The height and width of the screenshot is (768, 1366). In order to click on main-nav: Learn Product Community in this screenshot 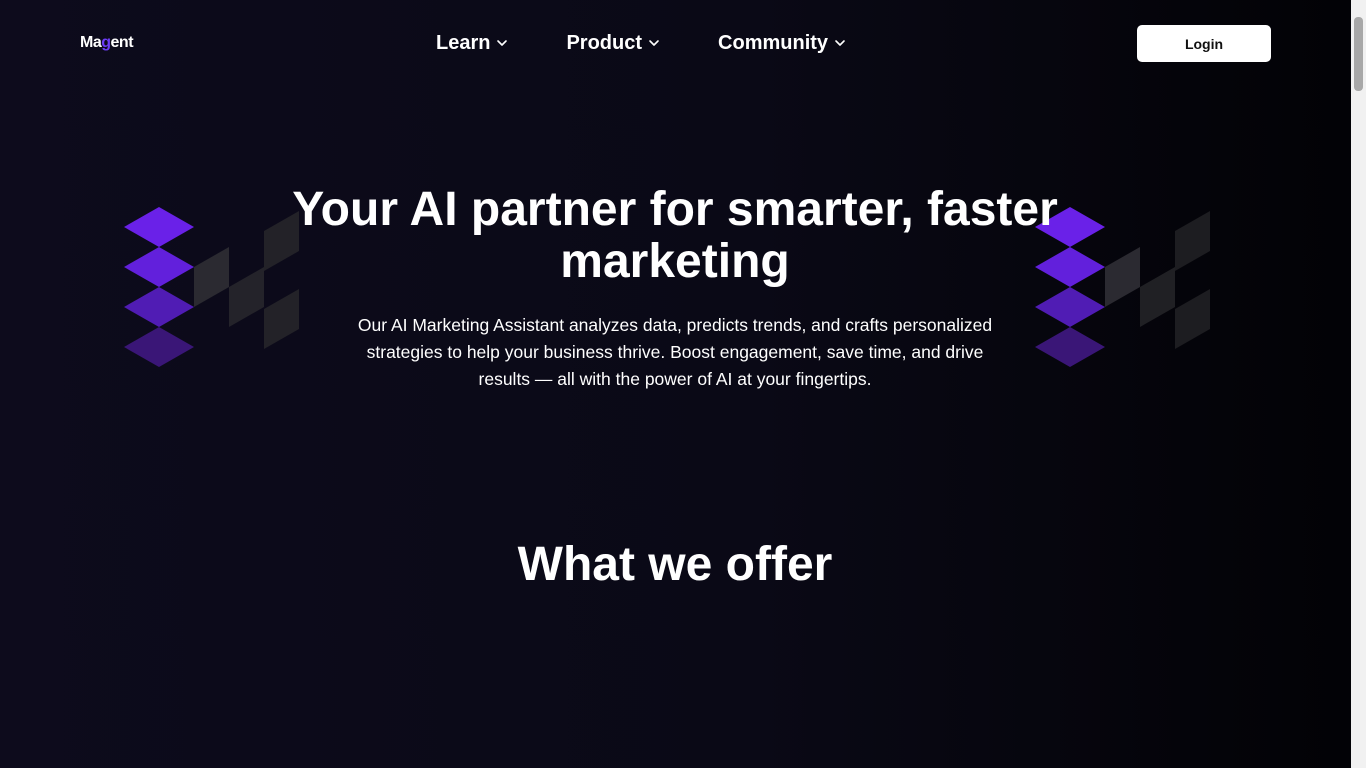, I will do `click(641, 43)`.